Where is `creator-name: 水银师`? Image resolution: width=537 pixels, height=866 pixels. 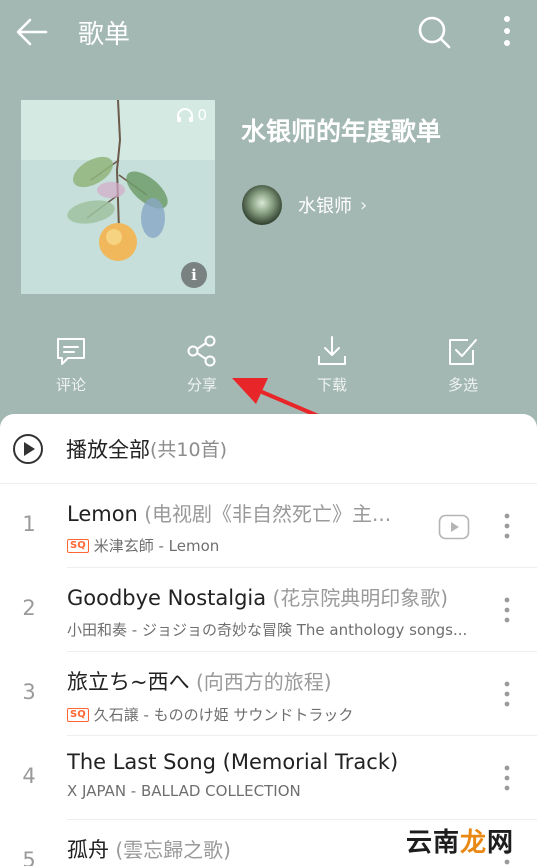 creator-name: 水银师 is located at coordinates (325, 206).